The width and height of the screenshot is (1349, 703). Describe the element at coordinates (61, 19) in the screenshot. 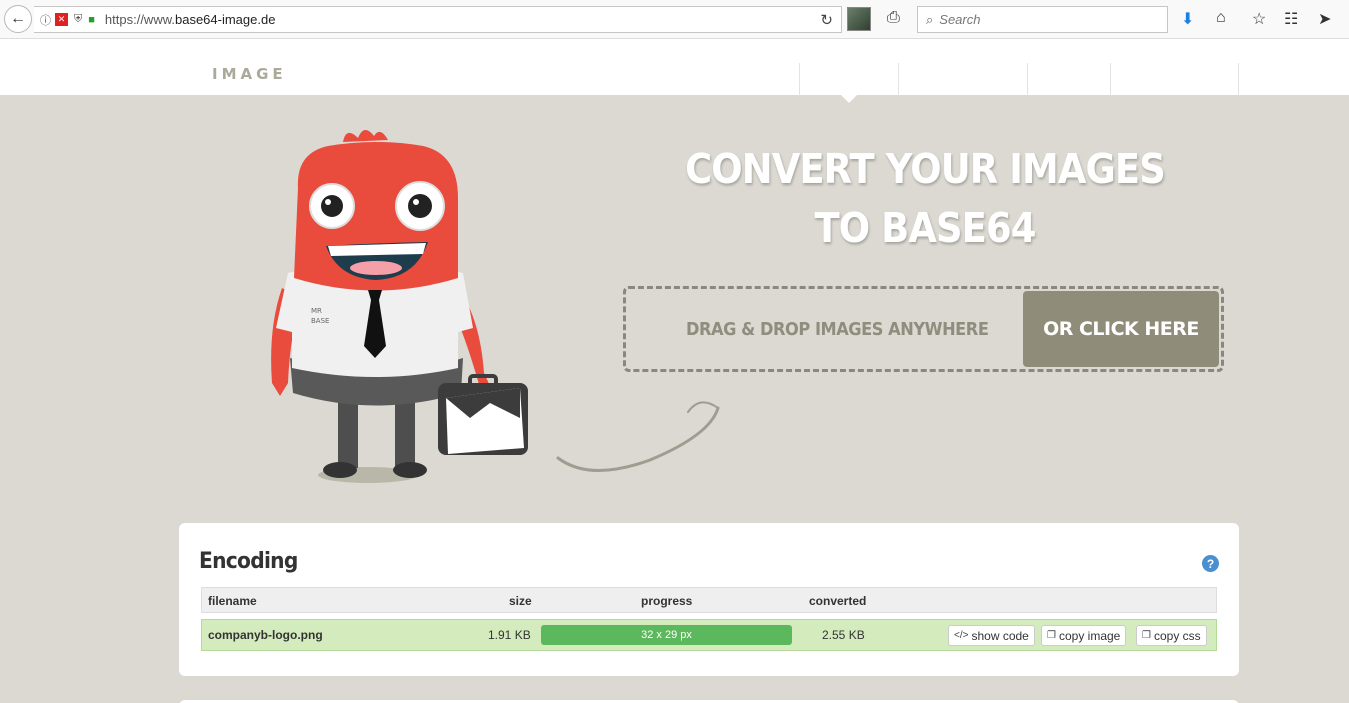

I see `blocked-icon: ✕` at that location.